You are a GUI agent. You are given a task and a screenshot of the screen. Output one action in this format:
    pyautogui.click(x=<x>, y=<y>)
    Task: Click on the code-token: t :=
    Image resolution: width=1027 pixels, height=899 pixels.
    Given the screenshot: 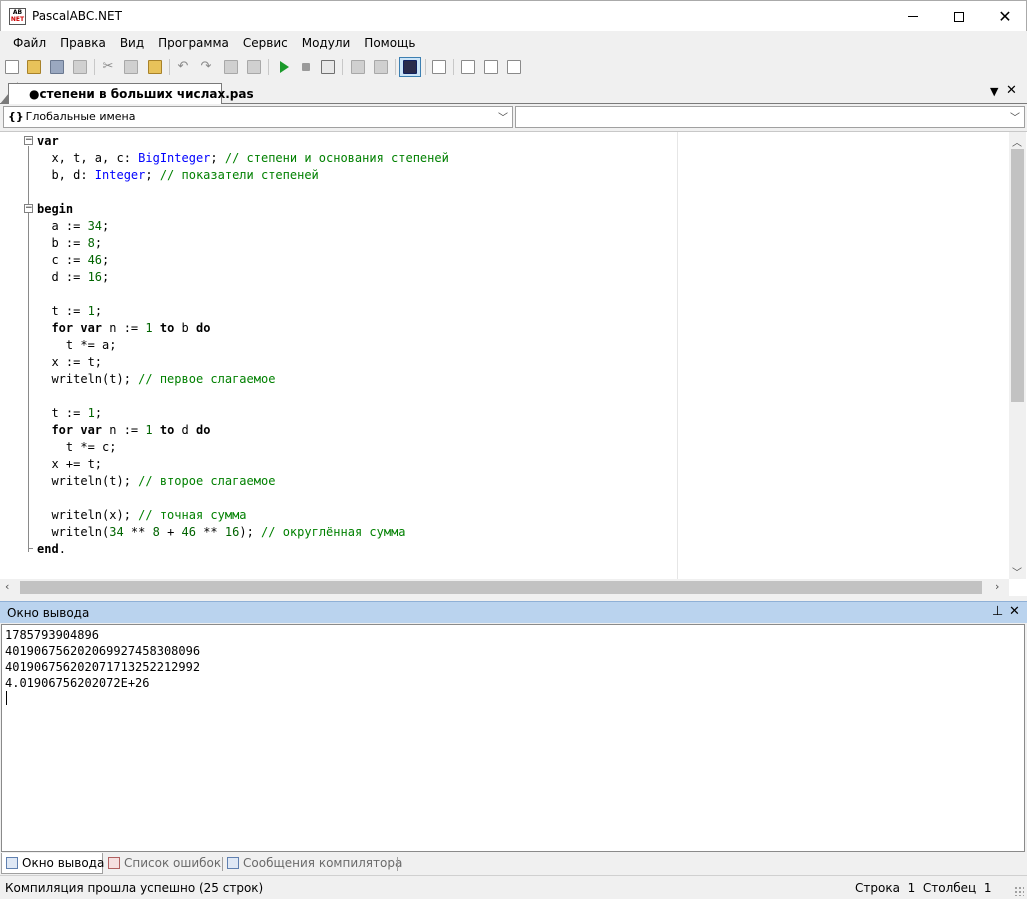 What is the action you would take?
    pyautogui.click(x=62, y=413)
    